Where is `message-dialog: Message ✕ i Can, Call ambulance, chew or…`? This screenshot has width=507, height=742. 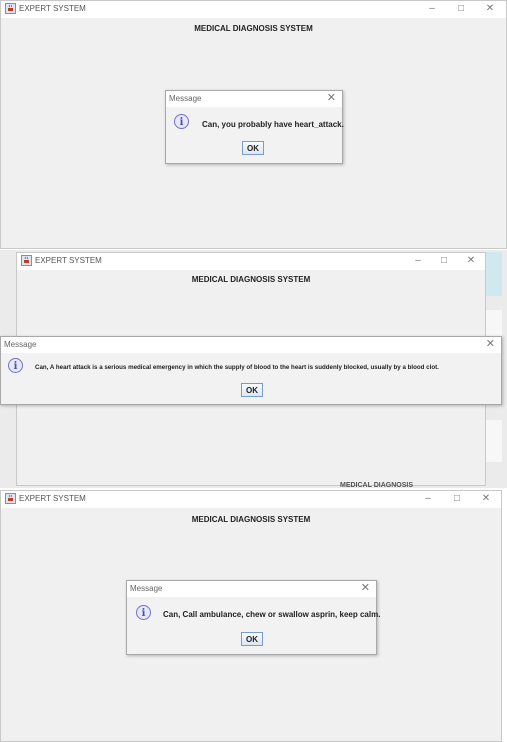 message-dialog: Message ✕ i Can, Call ambulance, chew or… is located at coordinates (253, 617).